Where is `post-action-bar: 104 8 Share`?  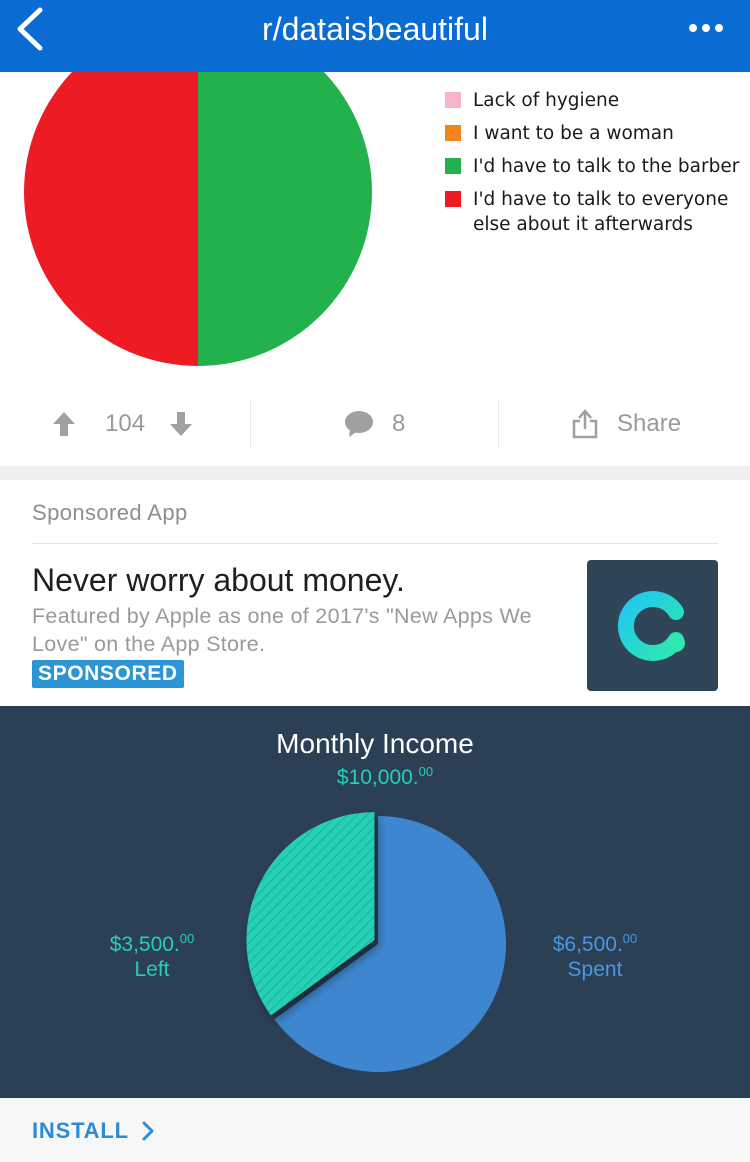
post-action-bar: 104 8 Share is located at coordinates (375, 424).